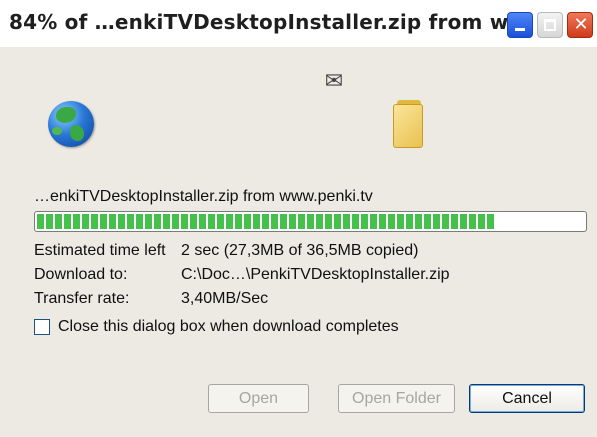 Image resolution: width=597 pixels, height=437 pixels. What do you see at coordinates (42, 327) in the screenshot?
I see `close-when-done-checkbox` at bounding box center [42, 327].